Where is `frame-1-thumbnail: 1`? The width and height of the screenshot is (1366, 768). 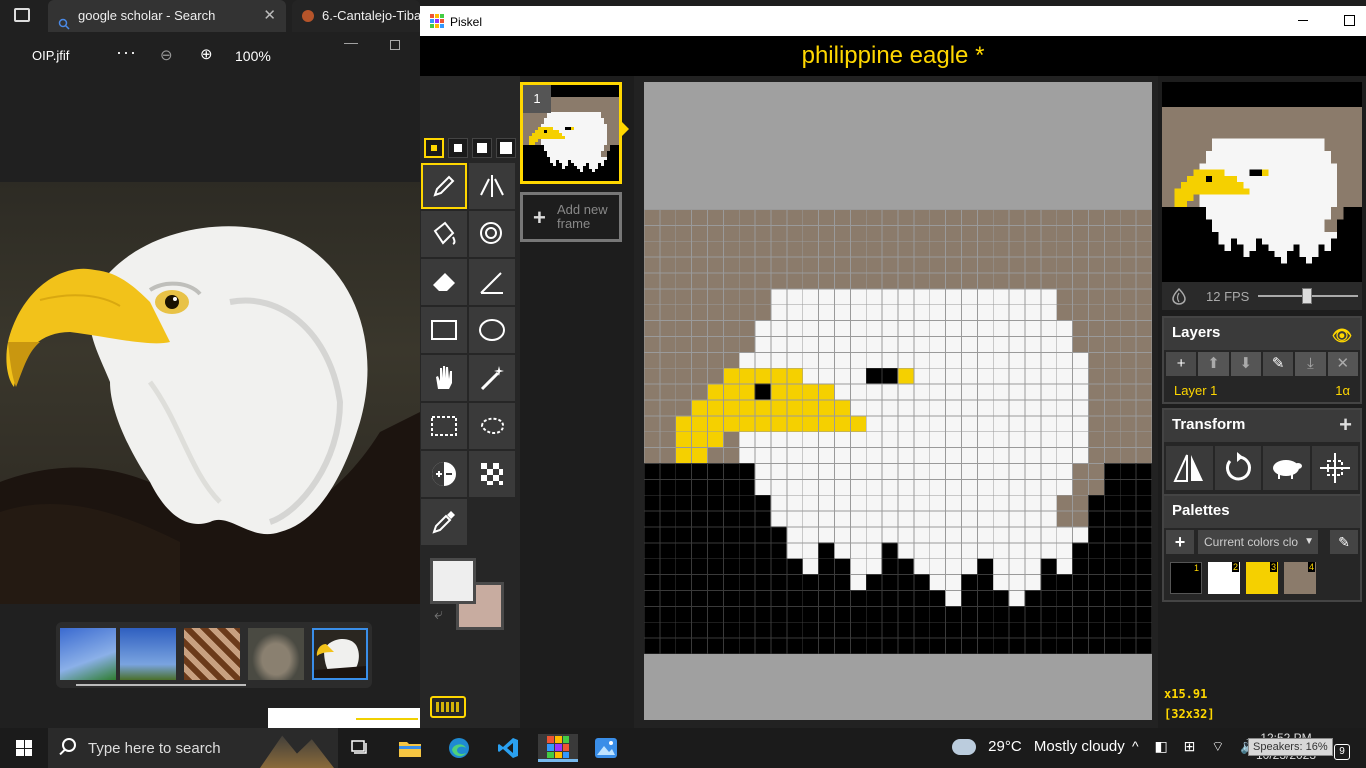 frame-1-thumbnail: 1 is located at coordinates (571, 133).